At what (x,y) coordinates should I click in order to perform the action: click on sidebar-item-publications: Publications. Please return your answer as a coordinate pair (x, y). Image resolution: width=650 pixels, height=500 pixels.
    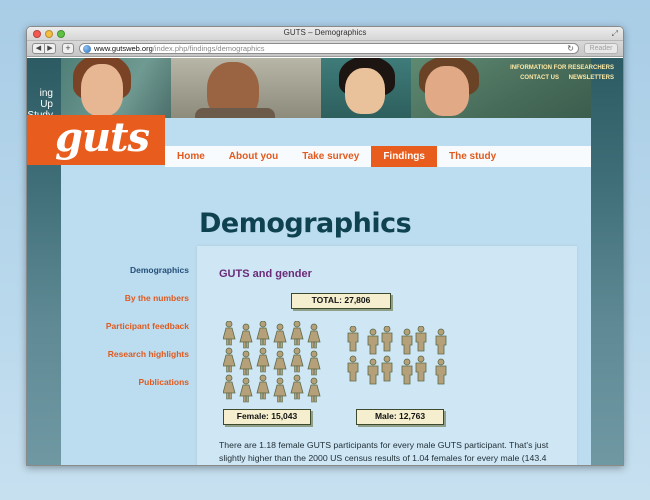
    Looking at the image, I should click on (125, 389).